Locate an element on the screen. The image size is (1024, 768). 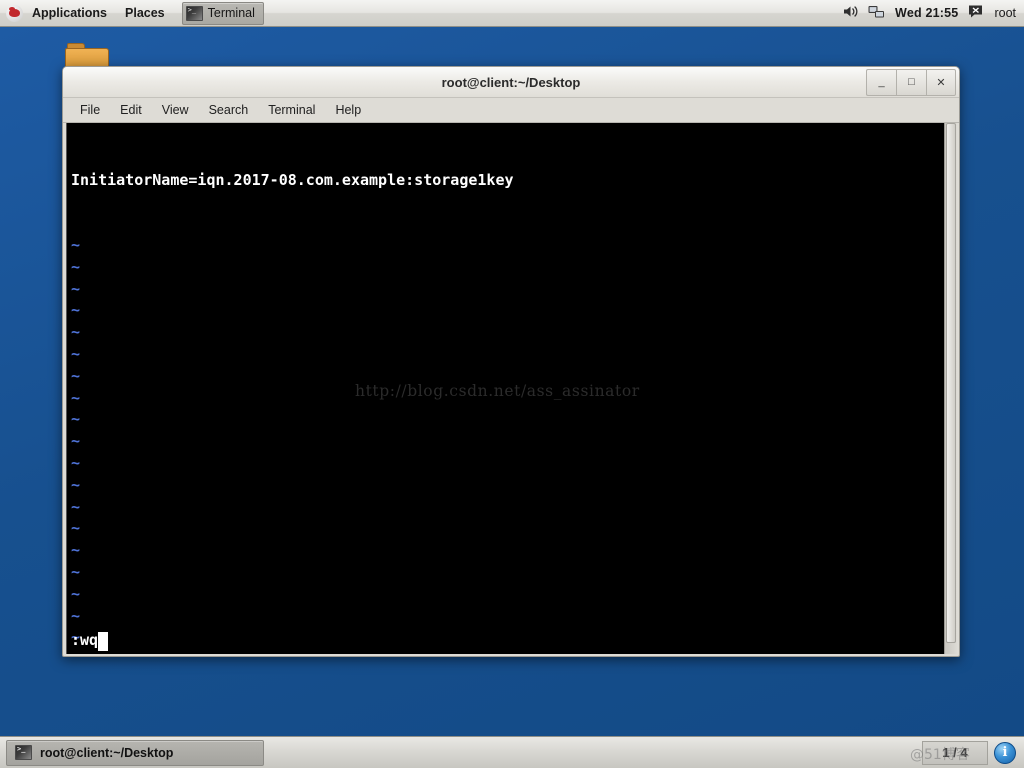
vim-command-text: :wq is located at coordinates (85, 640).